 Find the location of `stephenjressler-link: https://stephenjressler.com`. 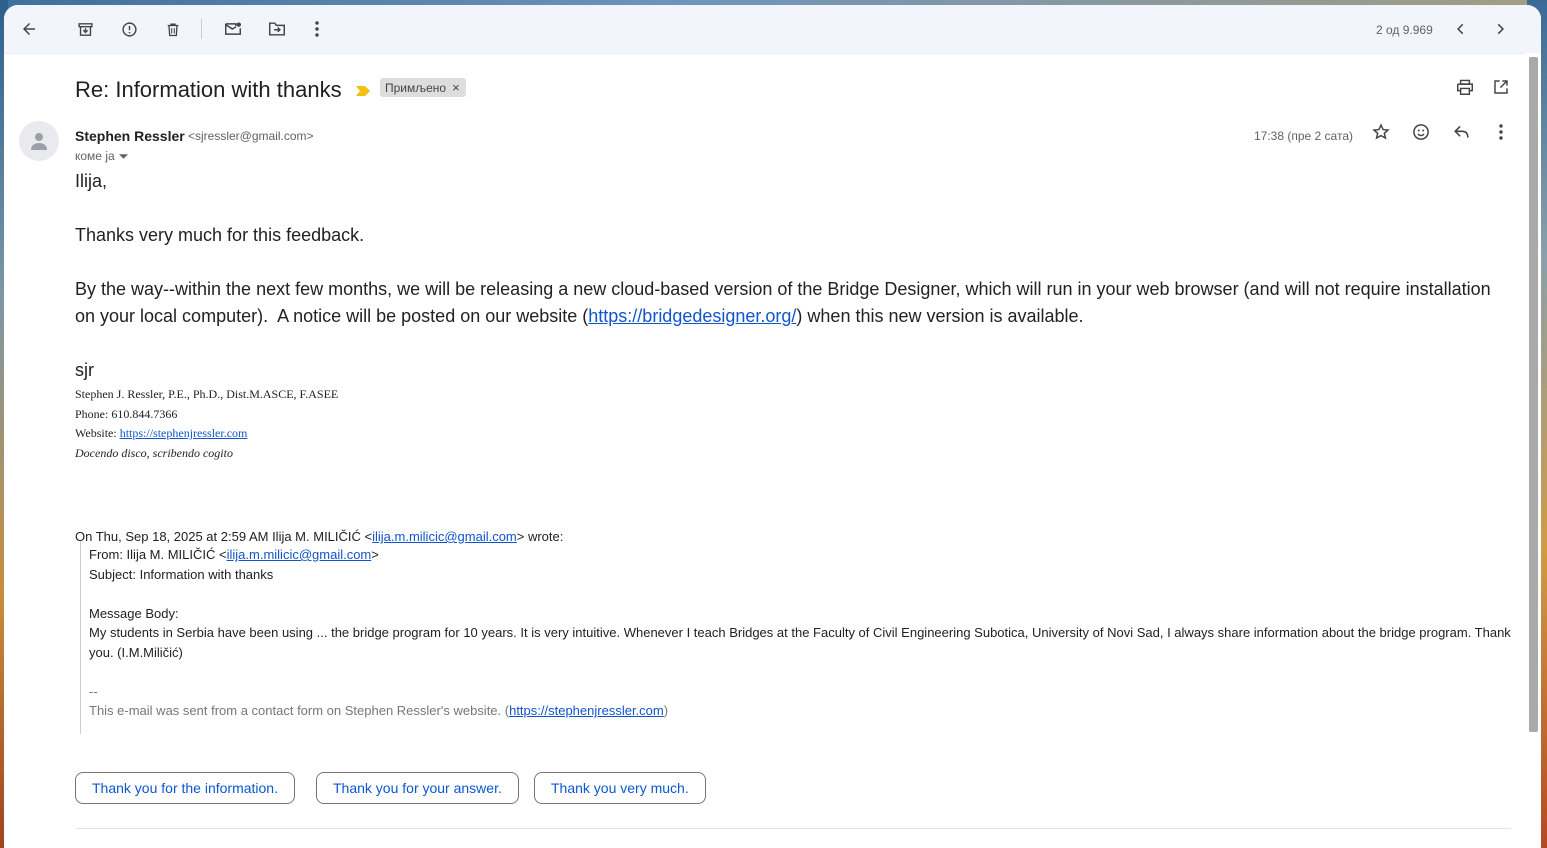

stephenjressler-link: https://stephenjressler.com is located at coordinates (184, 433).